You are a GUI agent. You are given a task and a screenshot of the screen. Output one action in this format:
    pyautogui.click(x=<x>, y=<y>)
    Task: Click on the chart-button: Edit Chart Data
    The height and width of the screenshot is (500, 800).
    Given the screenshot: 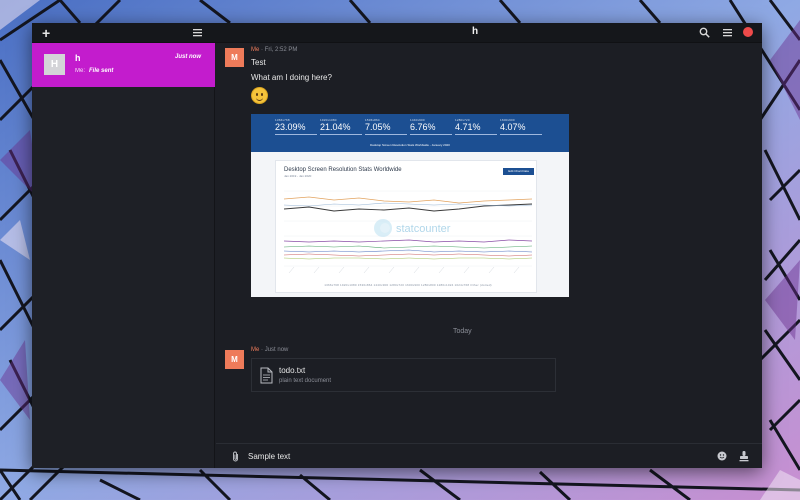 What is the action you would take?
    pyautogui.click(x=518, y=171)
    